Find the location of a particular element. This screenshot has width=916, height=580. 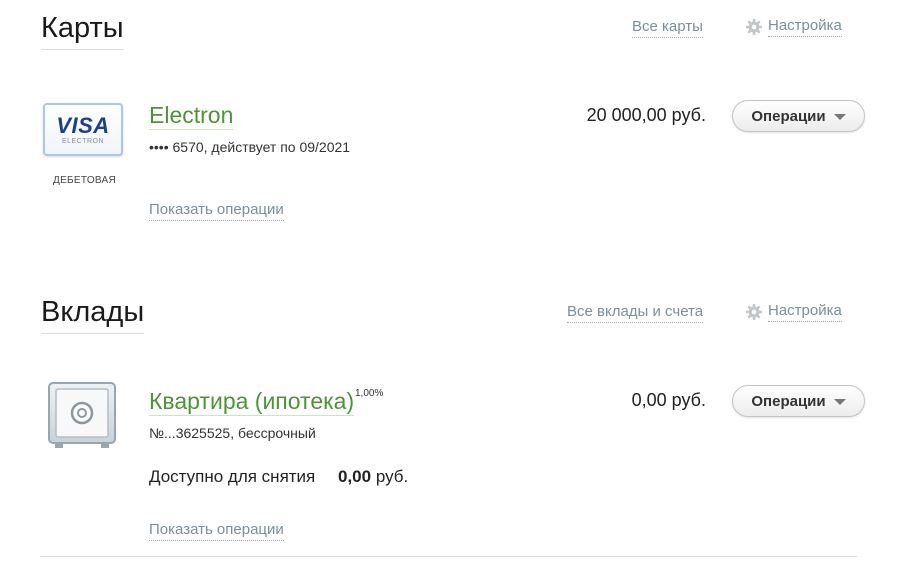

deposit-operations-label: Операции is located at coordinates (788, 401).